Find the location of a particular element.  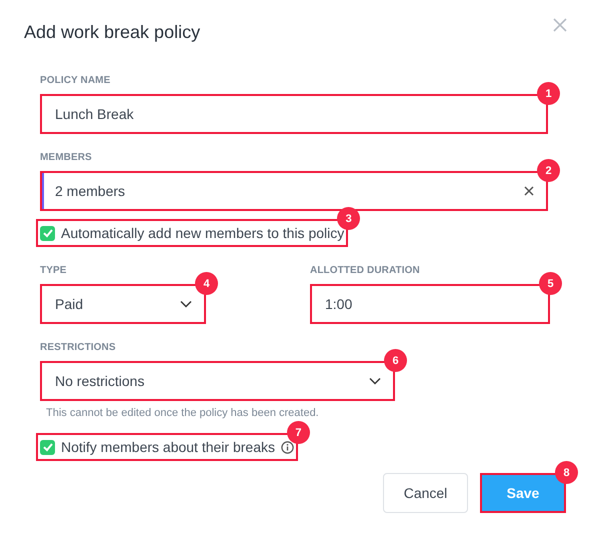

step-badge: 6 is located at coordinates (395, 360).